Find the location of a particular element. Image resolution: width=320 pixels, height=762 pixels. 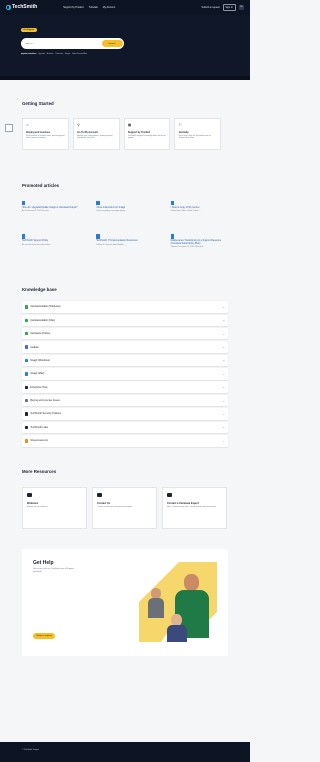

kb-label: Camtasia Editor (Windows) is located at coordinates (45, 307).